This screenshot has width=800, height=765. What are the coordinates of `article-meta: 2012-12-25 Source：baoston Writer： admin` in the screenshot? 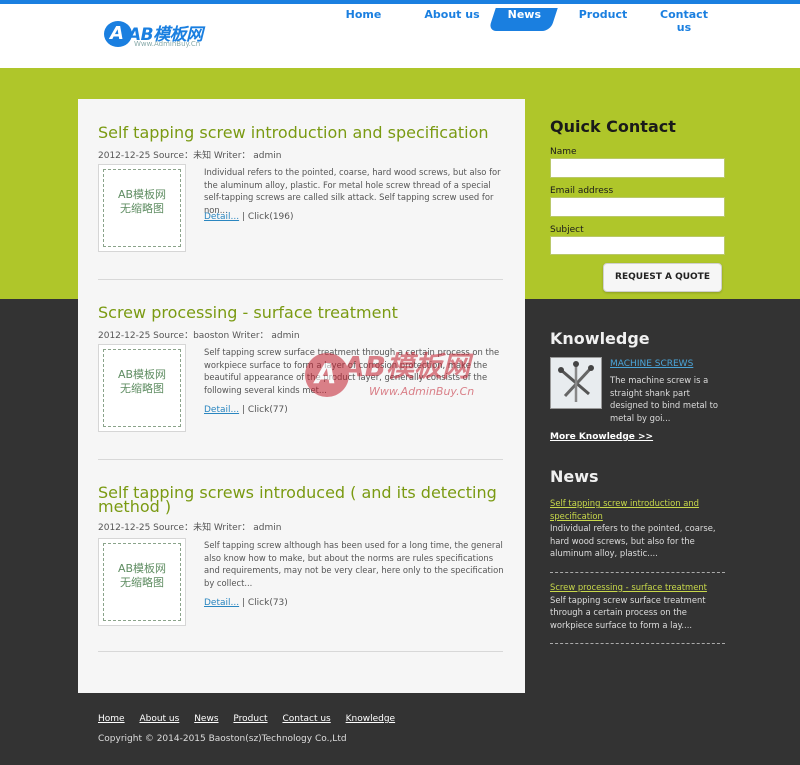 It's located at (199, 336).